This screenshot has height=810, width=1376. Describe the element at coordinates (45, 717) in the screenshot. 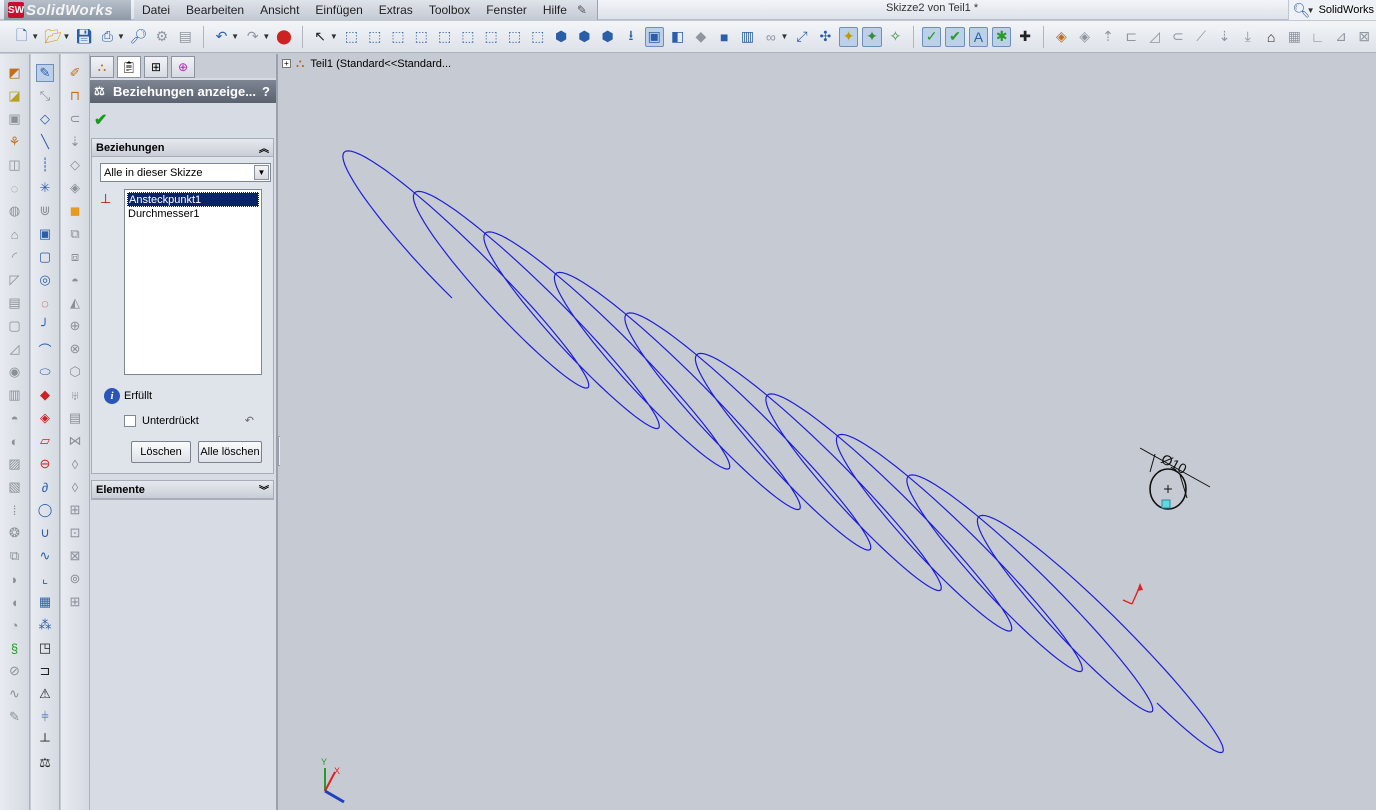

I see `mirror-entities-icon: ⫩` at that location.